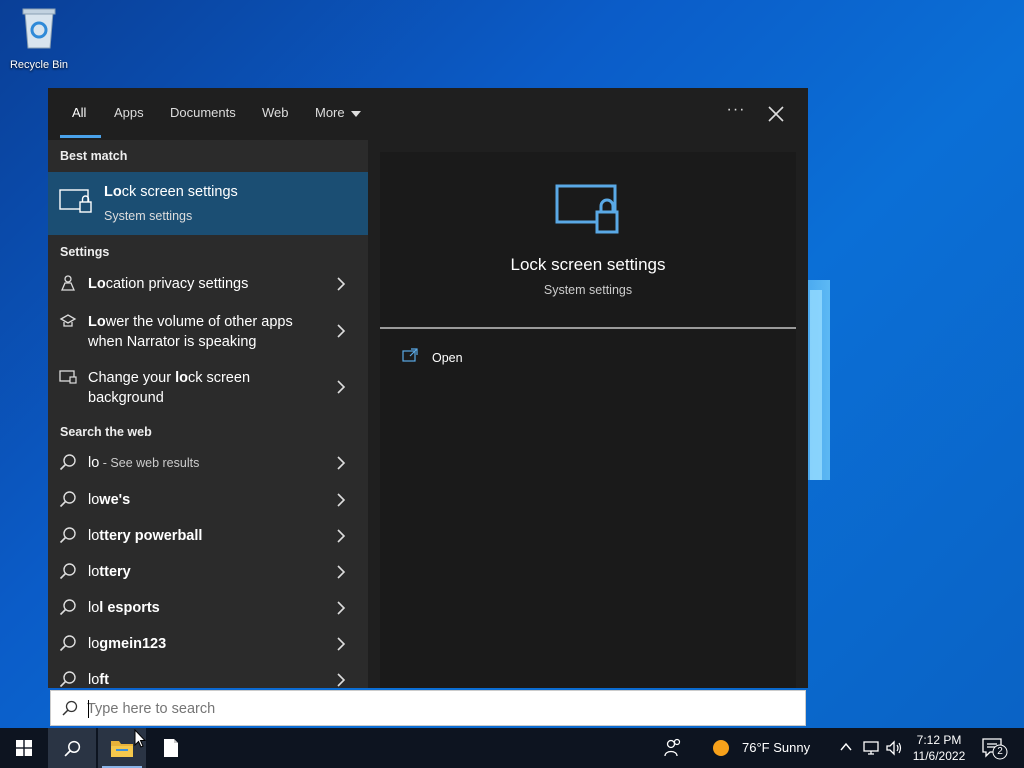 The width and height of the screenshot is (1024, 768). I want to click on windows-logo-icon, so click(24, 748).